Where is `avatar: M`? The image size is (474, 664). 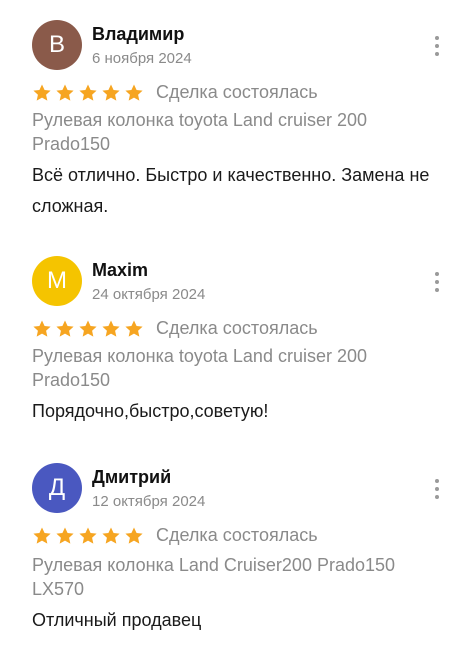 avatar: M is located at coordinates (57, 281).